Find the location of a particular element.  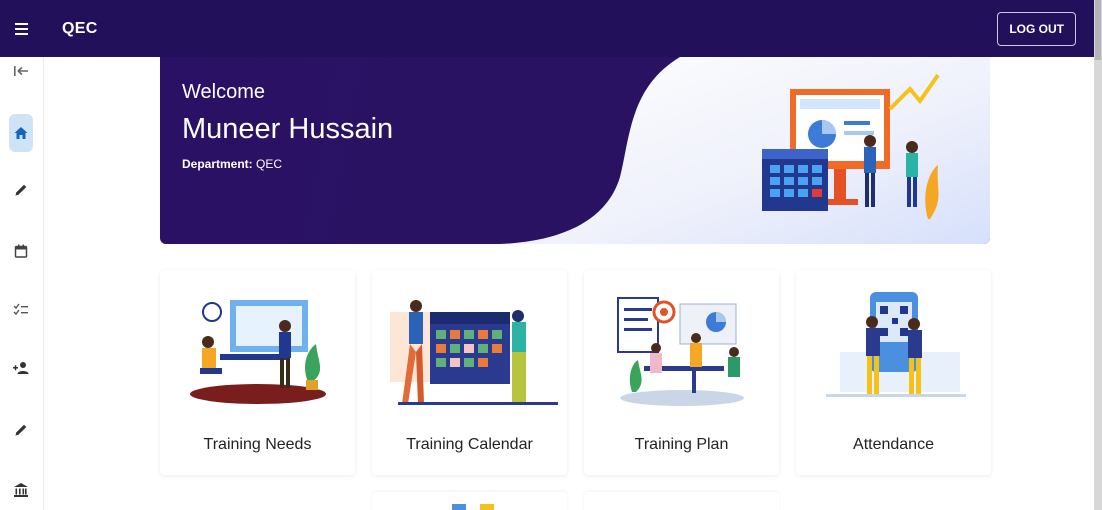

card-label: Training Plan is located at coordinates (681, 444).